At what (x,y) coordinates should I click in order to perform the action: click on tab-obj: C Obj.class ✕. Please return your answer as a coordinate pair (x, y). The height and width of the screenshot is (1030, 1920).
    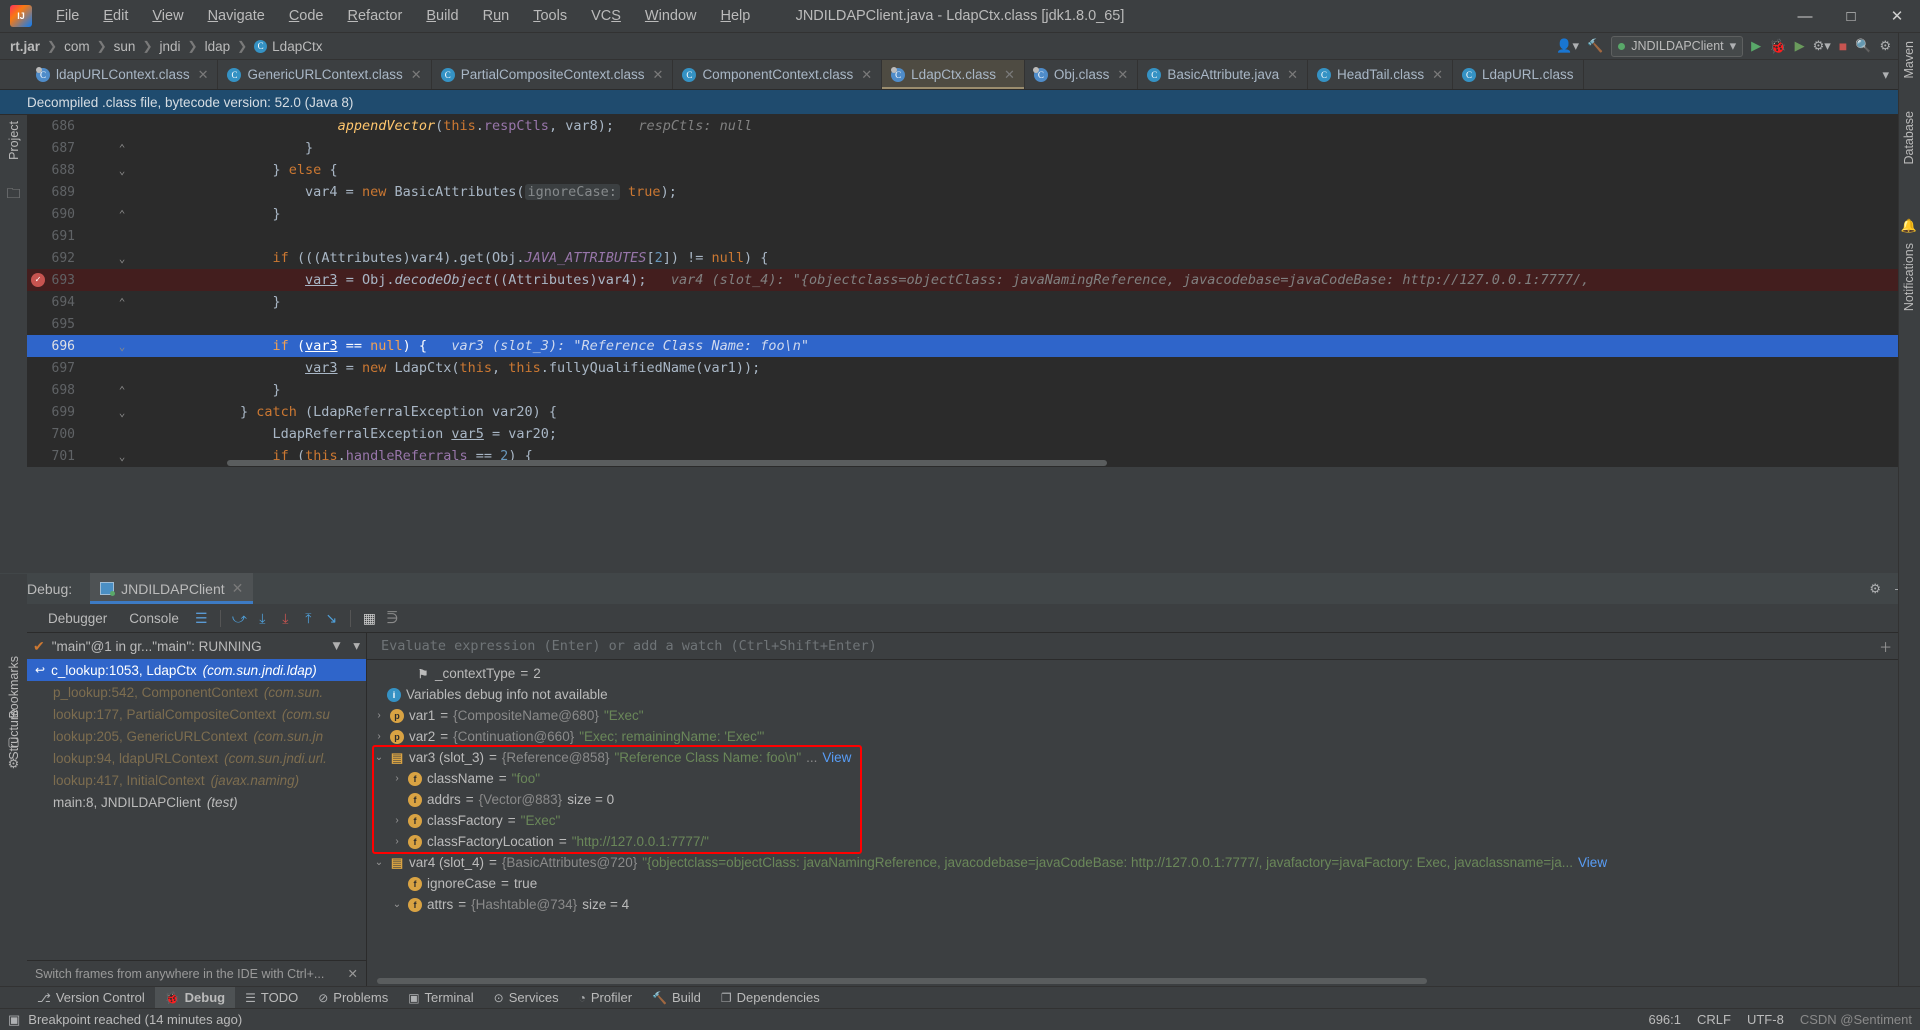
    Looking at the image, I should click on (1082, 74).